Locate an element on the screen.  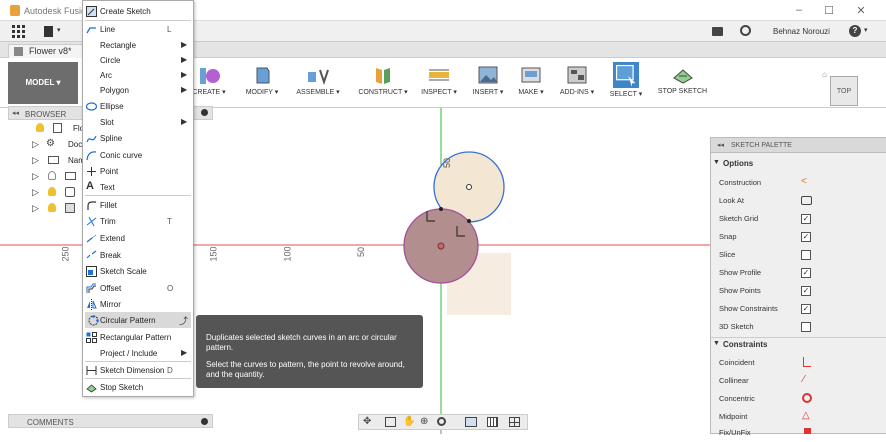
minimize-button: – is located at coordinates (799, 10).